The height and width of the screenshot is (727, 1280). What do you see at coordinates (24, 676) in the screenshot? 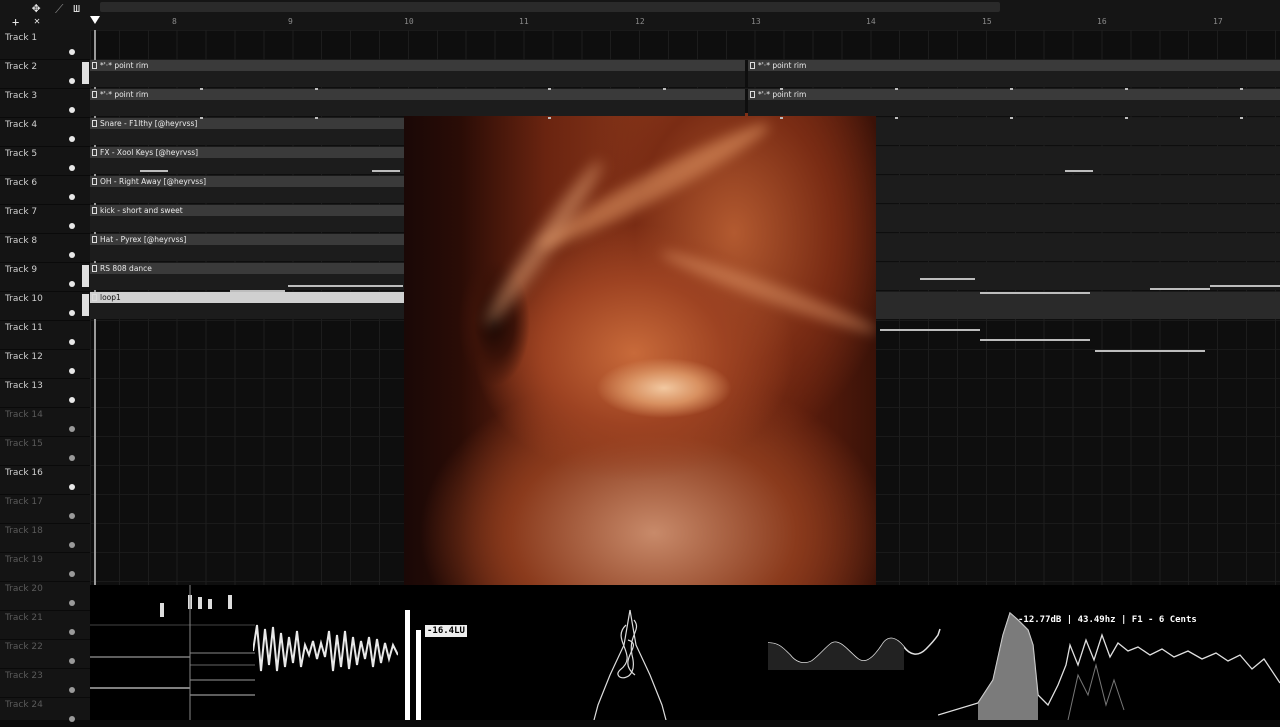
I see `track-name: Track 23` at bounding box center [24, 676].